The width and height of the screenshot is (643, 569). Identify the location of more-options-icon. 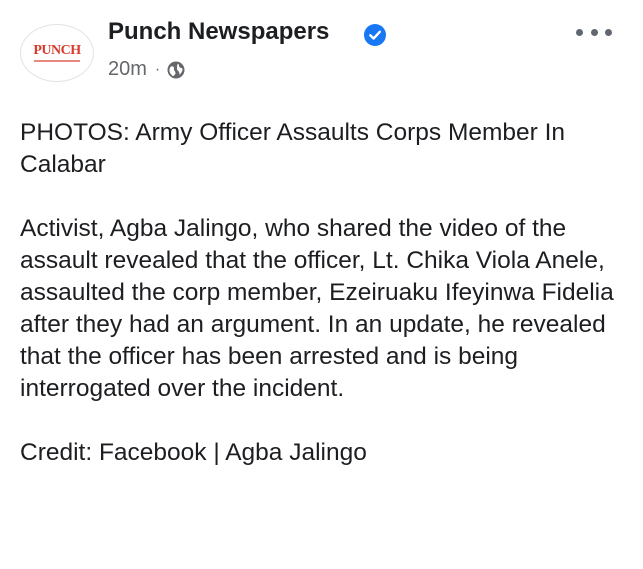
(594, 32).